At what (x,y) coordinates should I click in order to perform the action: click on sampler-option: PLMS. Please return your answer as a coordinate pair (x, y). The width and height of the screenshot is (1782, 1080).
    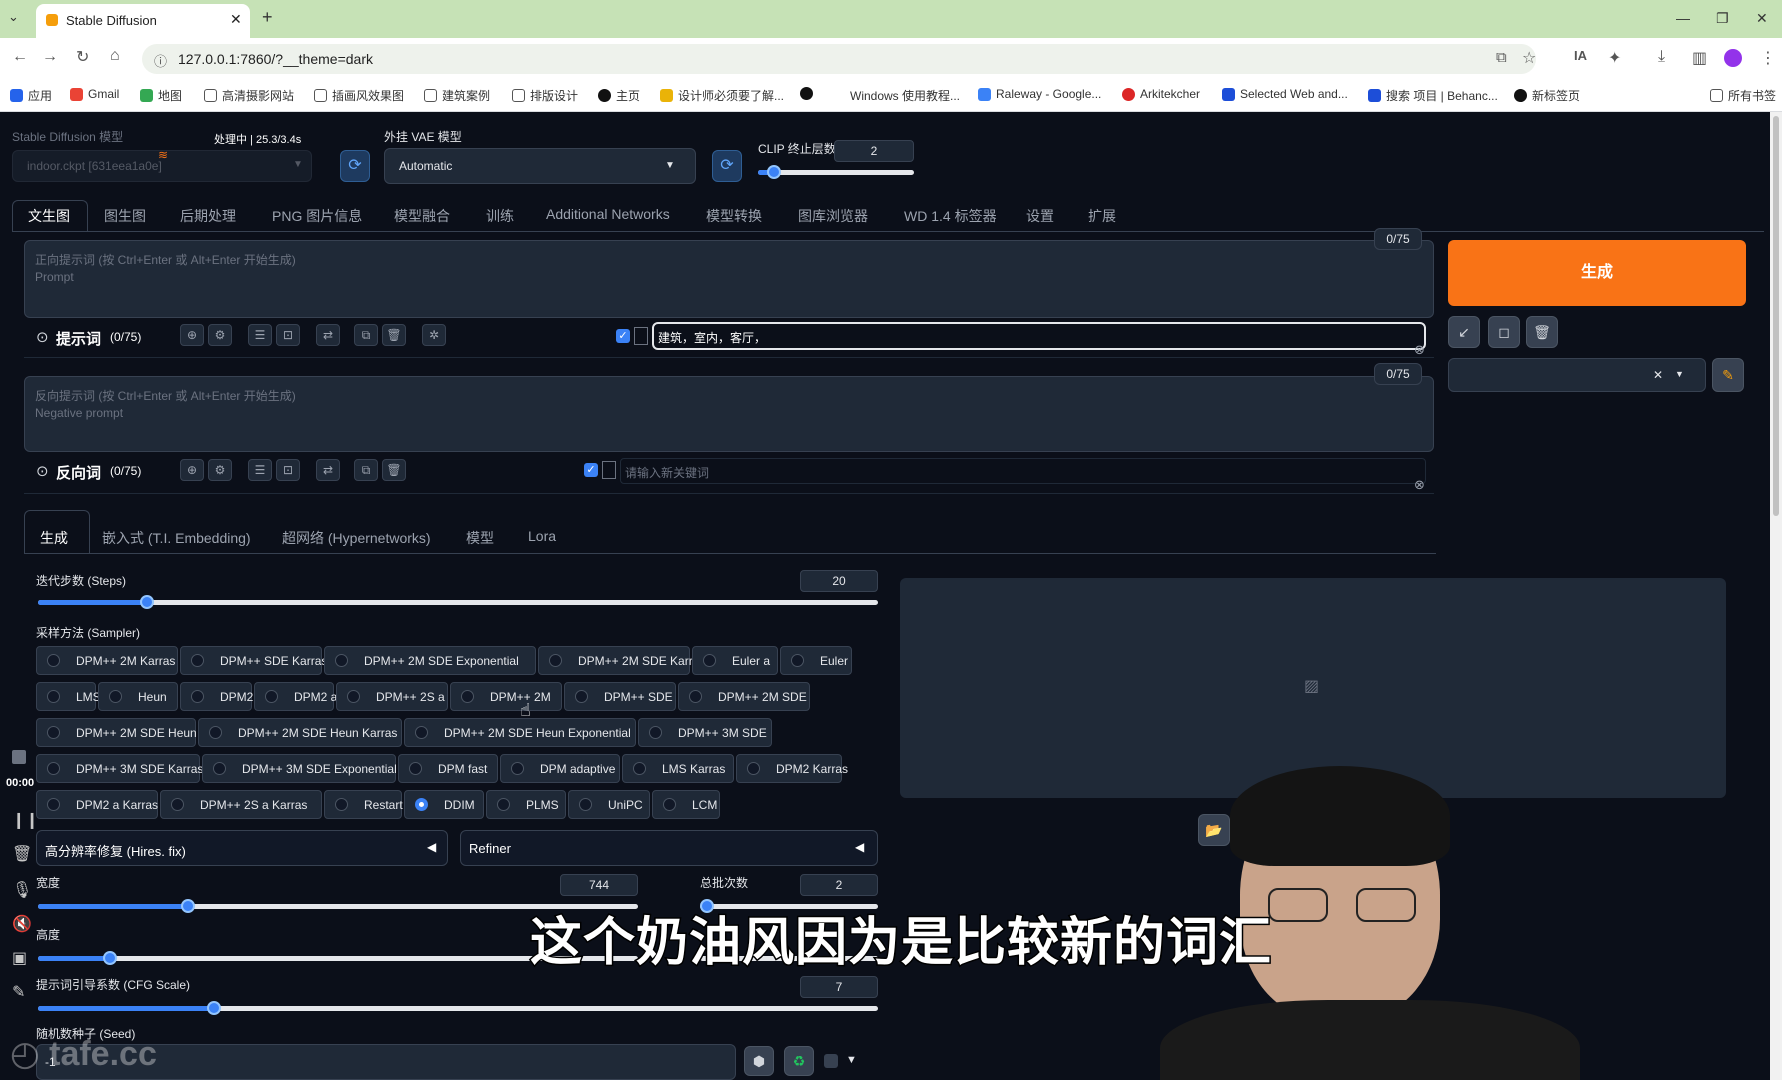
    Looking at the image, I should click on (526, 804).